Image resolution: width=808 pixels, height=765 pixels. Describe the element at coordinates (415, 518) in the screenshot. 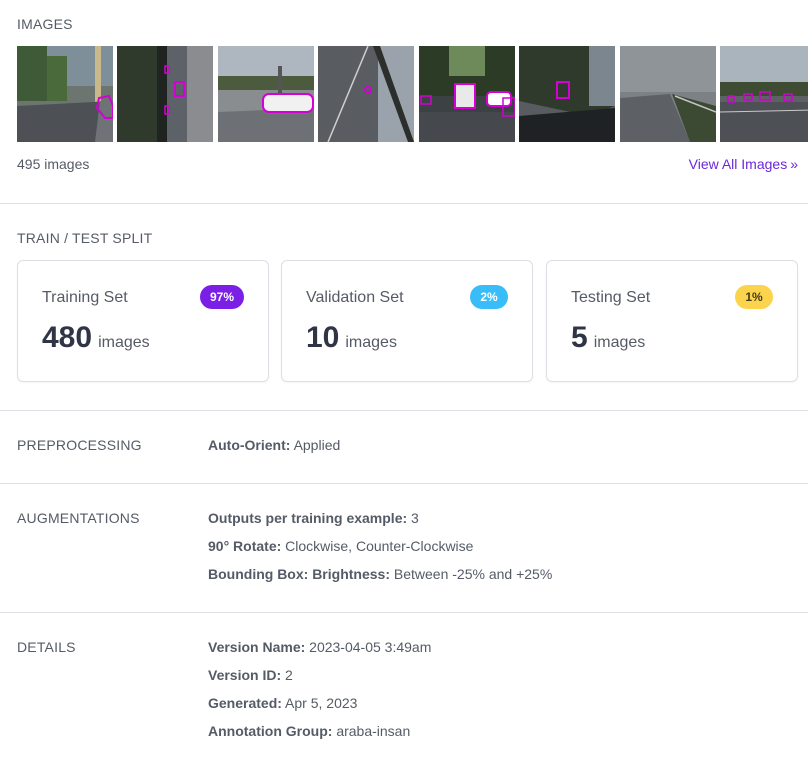

I see `item-value: 3` at that location.